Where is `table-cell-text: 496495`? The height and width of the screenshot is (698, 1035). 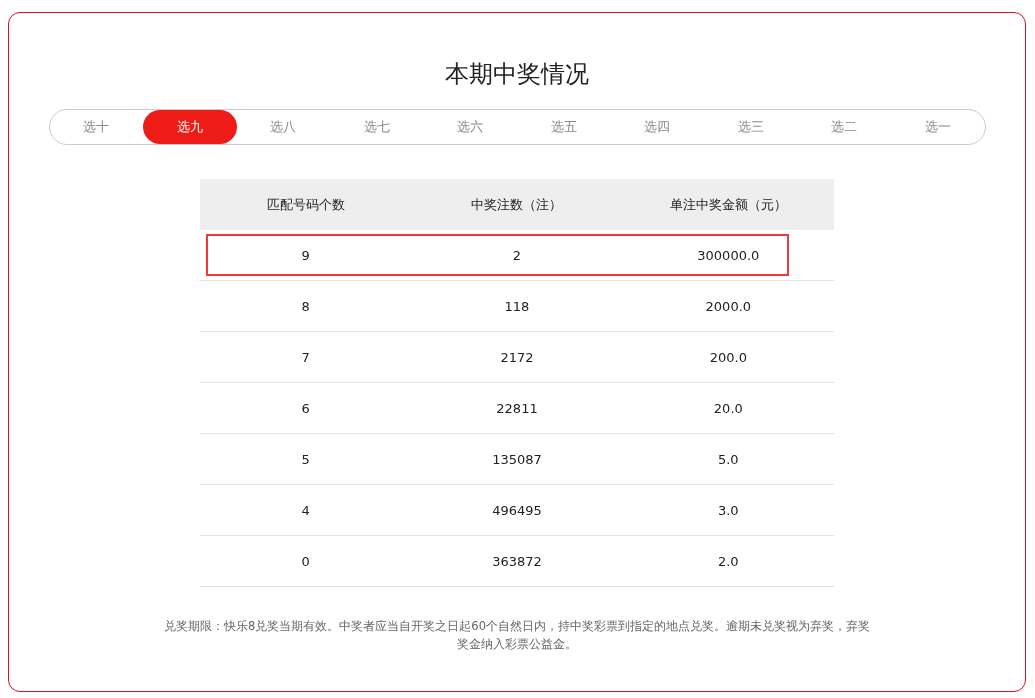 table-cell-text: 496495 is located at coordinates (517, 510).